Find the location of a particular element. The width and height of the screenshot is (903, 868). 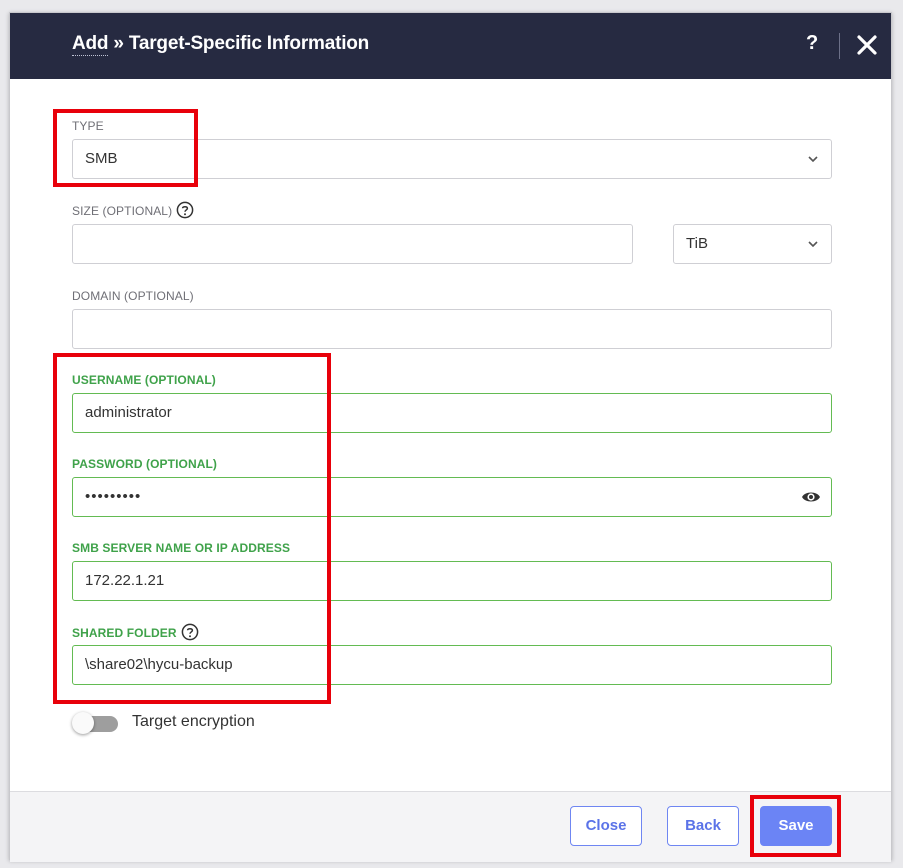

eye-icon is located at coordinates (811, 497).